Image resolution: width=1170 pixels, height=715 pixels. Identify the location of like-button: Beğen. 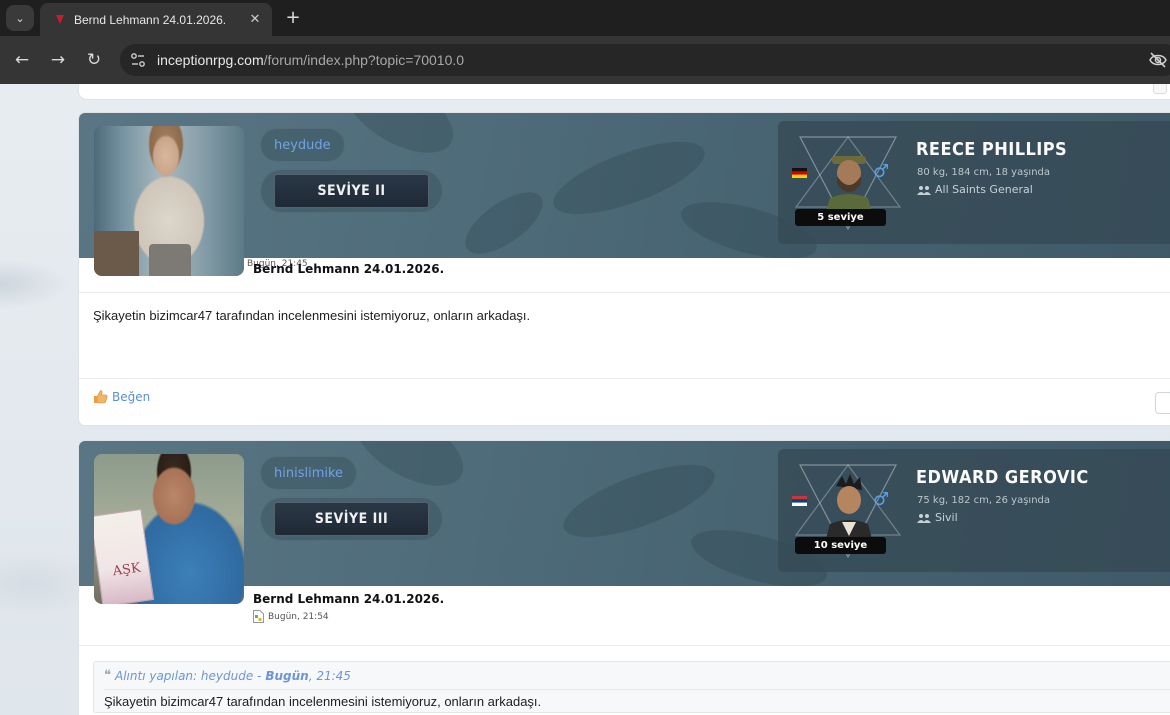
(121, 396).